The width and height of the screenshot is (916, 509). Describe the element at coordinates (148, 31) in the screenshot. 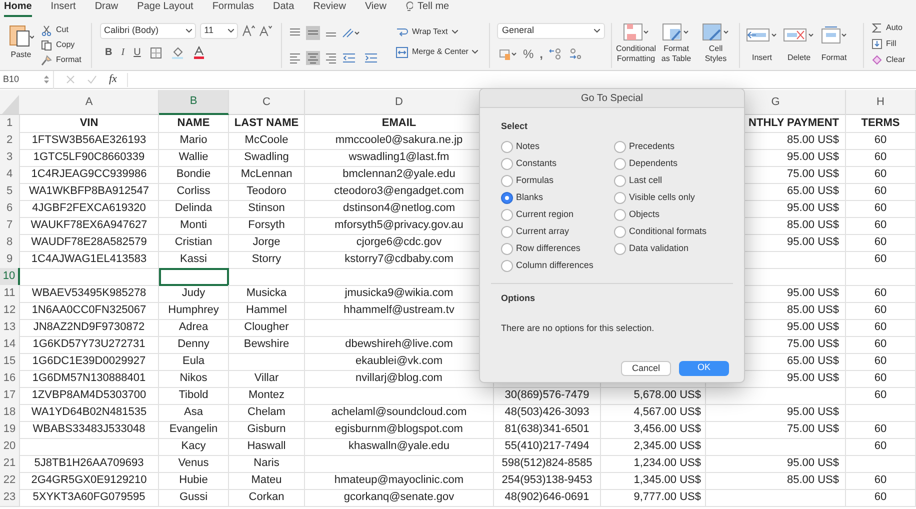

I see `font-dropdown: Calibri (Body)` at that location.